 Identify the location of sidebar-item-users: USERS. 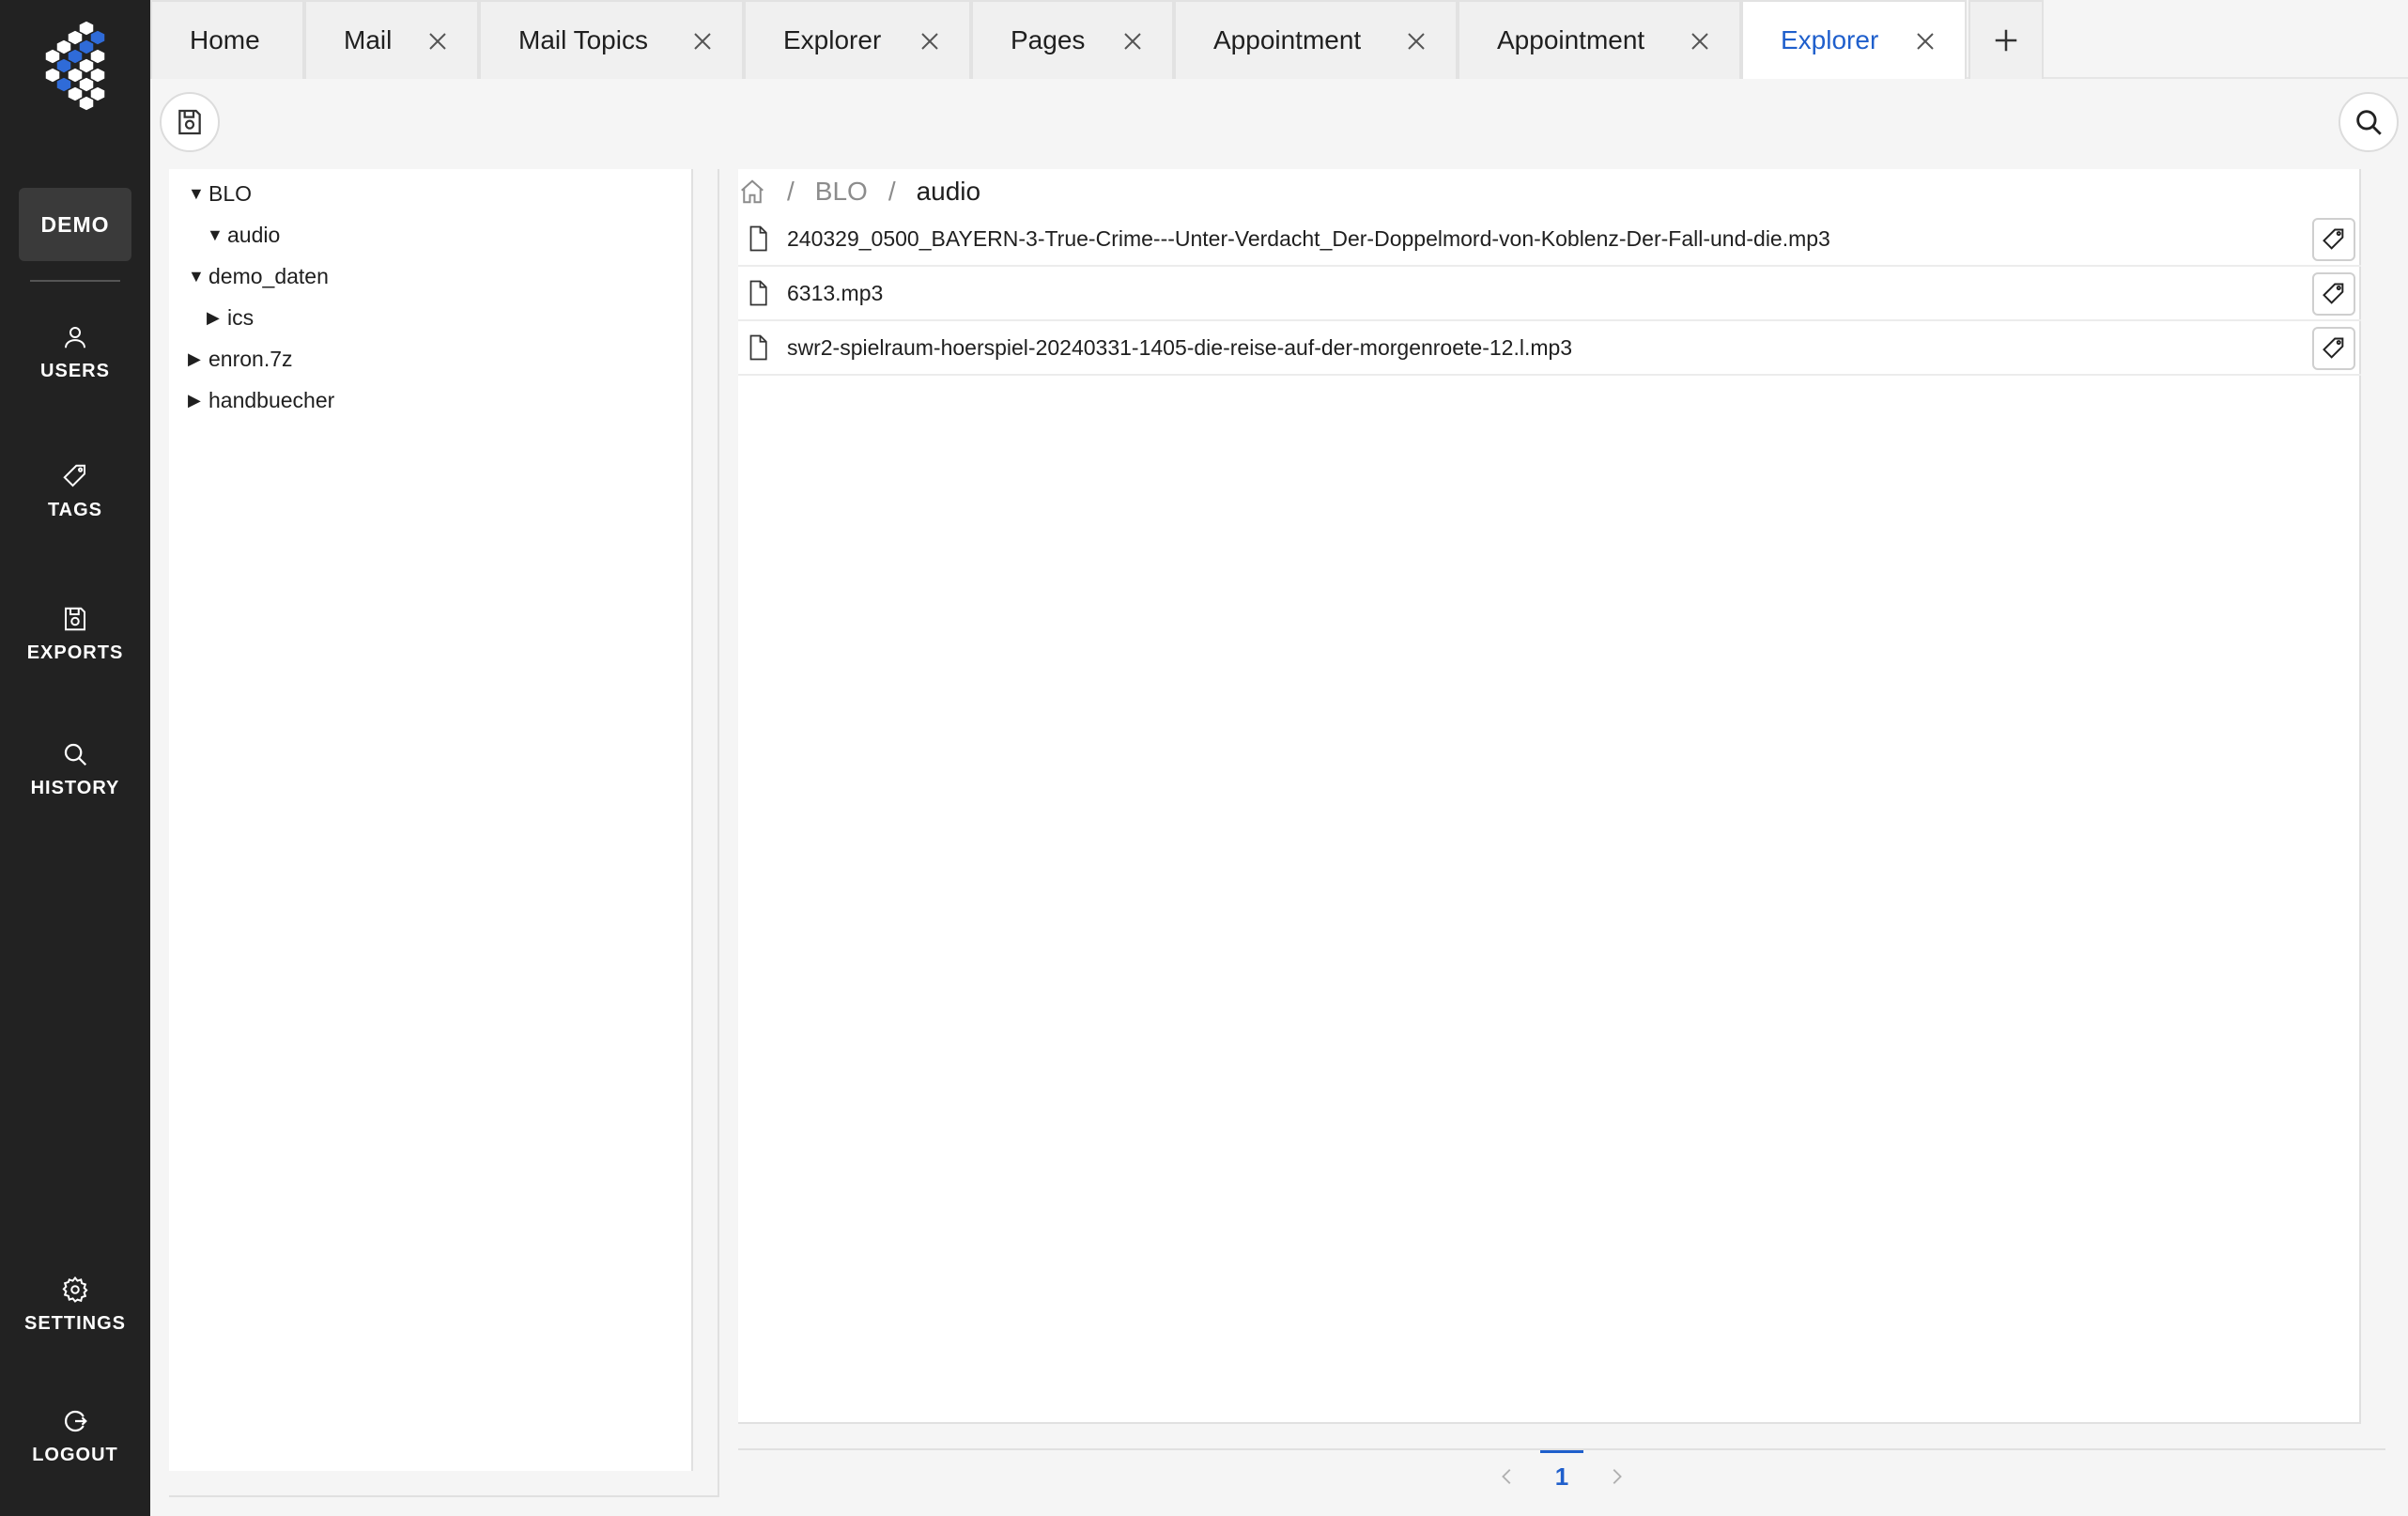
(75, 365).